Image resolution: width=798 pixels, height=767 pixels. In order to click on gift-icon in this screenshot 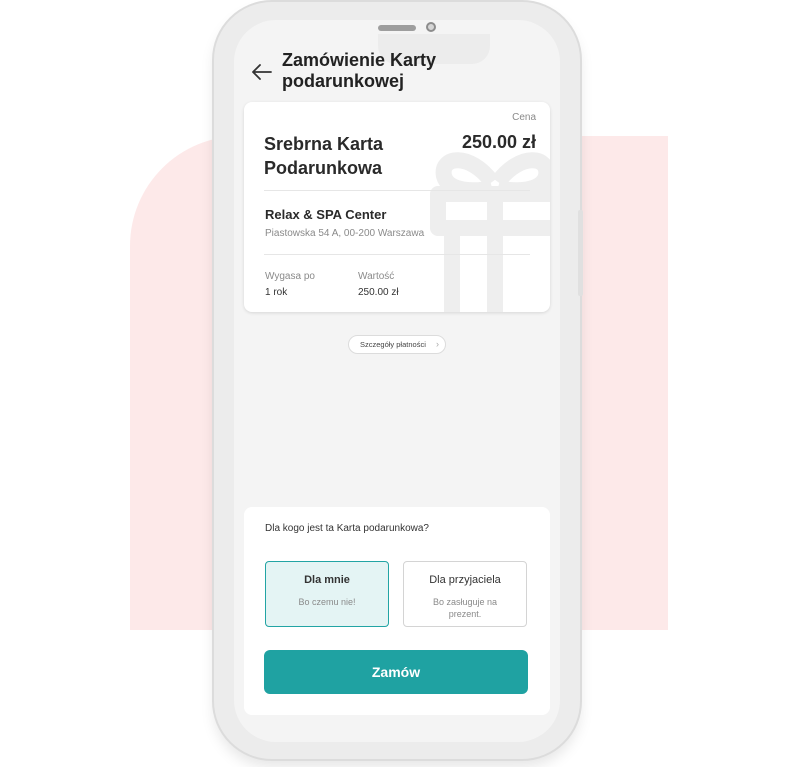, I will do `click(490, 232)`.